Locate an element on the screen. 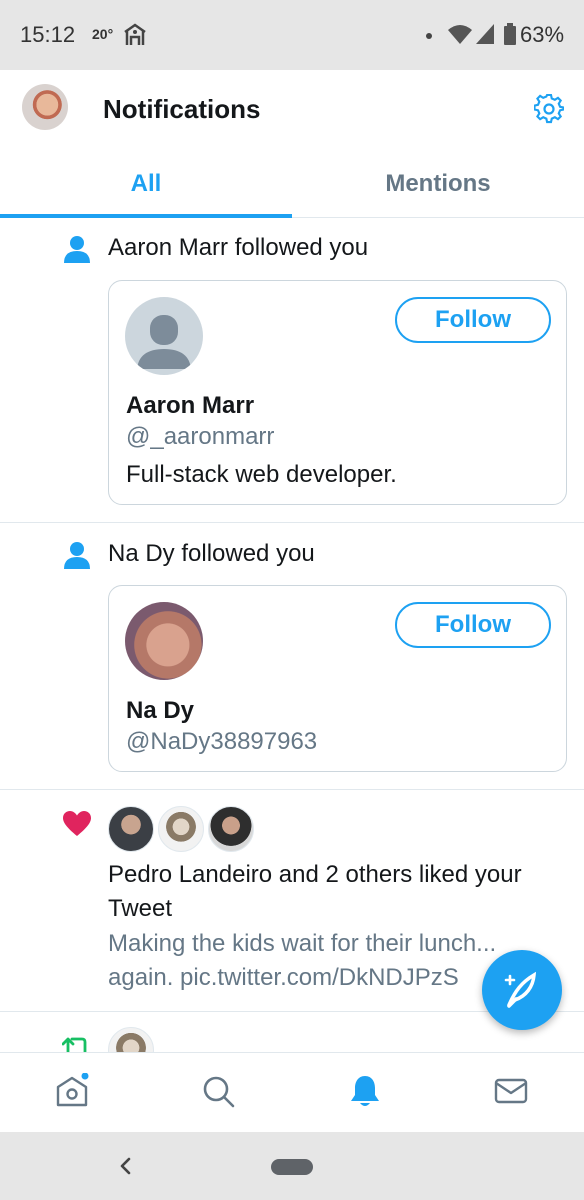 This screenshot has width=584, height=1200. tab-all: All is located at coordinates (146, 185).